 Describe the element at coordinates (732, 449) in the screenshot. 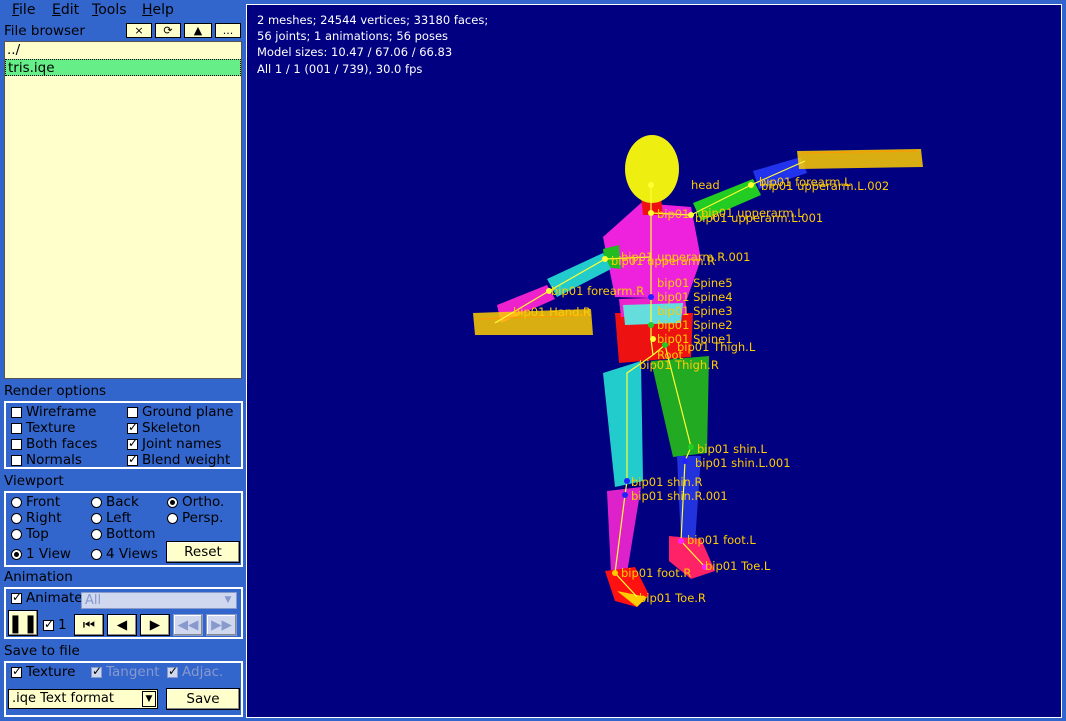

I see `joint-label-shin-l: bip01 shin.L` at that location.